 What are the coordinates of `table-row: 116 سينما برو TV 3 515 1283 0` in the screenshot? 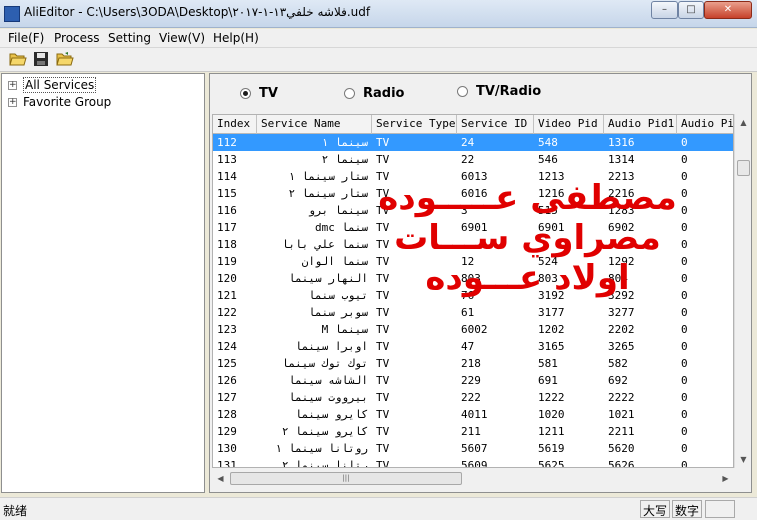 It's located at (473, 210).